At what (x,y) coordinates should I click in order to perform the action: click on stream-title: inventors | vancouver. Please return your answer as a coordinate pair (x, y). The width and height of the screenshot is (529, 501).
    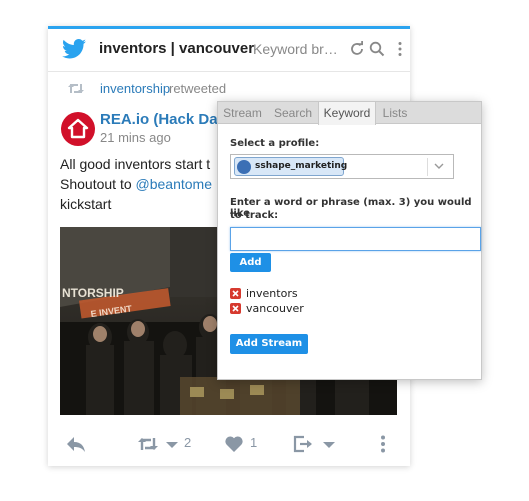
    Looking at the image, I should click on (177, 48).